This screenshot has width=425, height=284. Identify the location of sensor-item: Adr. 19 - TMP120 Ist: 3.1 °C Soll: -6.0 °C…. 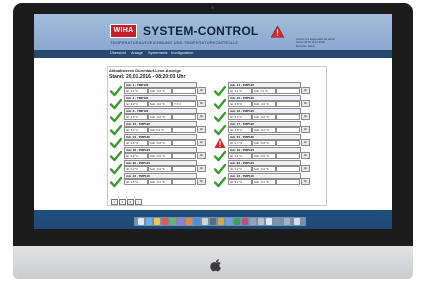
(264, 154).